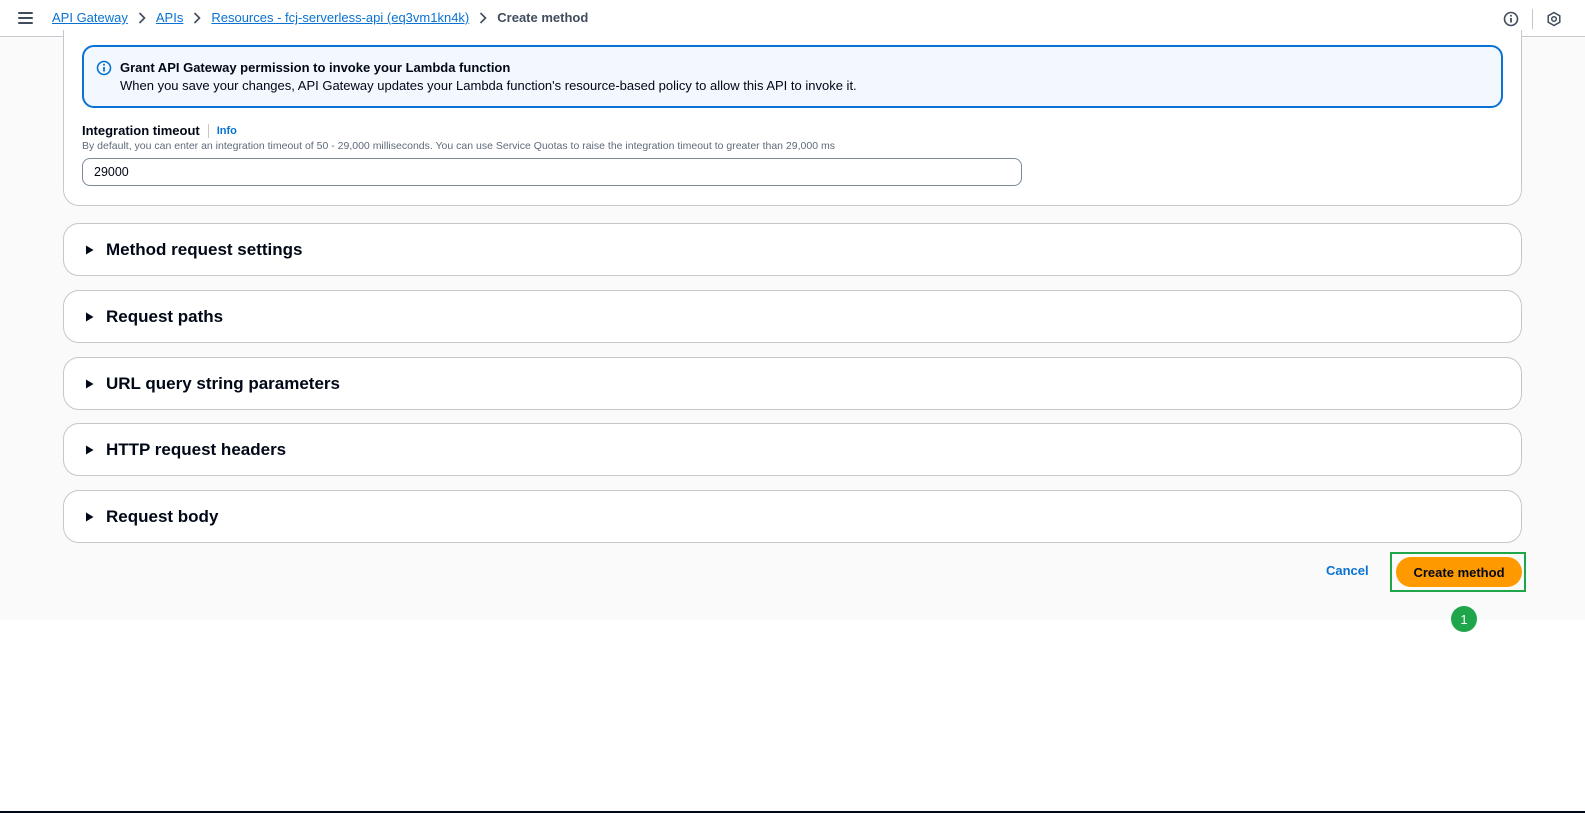 The height and width of the screenshot is (813, 1585). I want to click on section-http-request-headers: HTTP request headers, so click(792, 449).